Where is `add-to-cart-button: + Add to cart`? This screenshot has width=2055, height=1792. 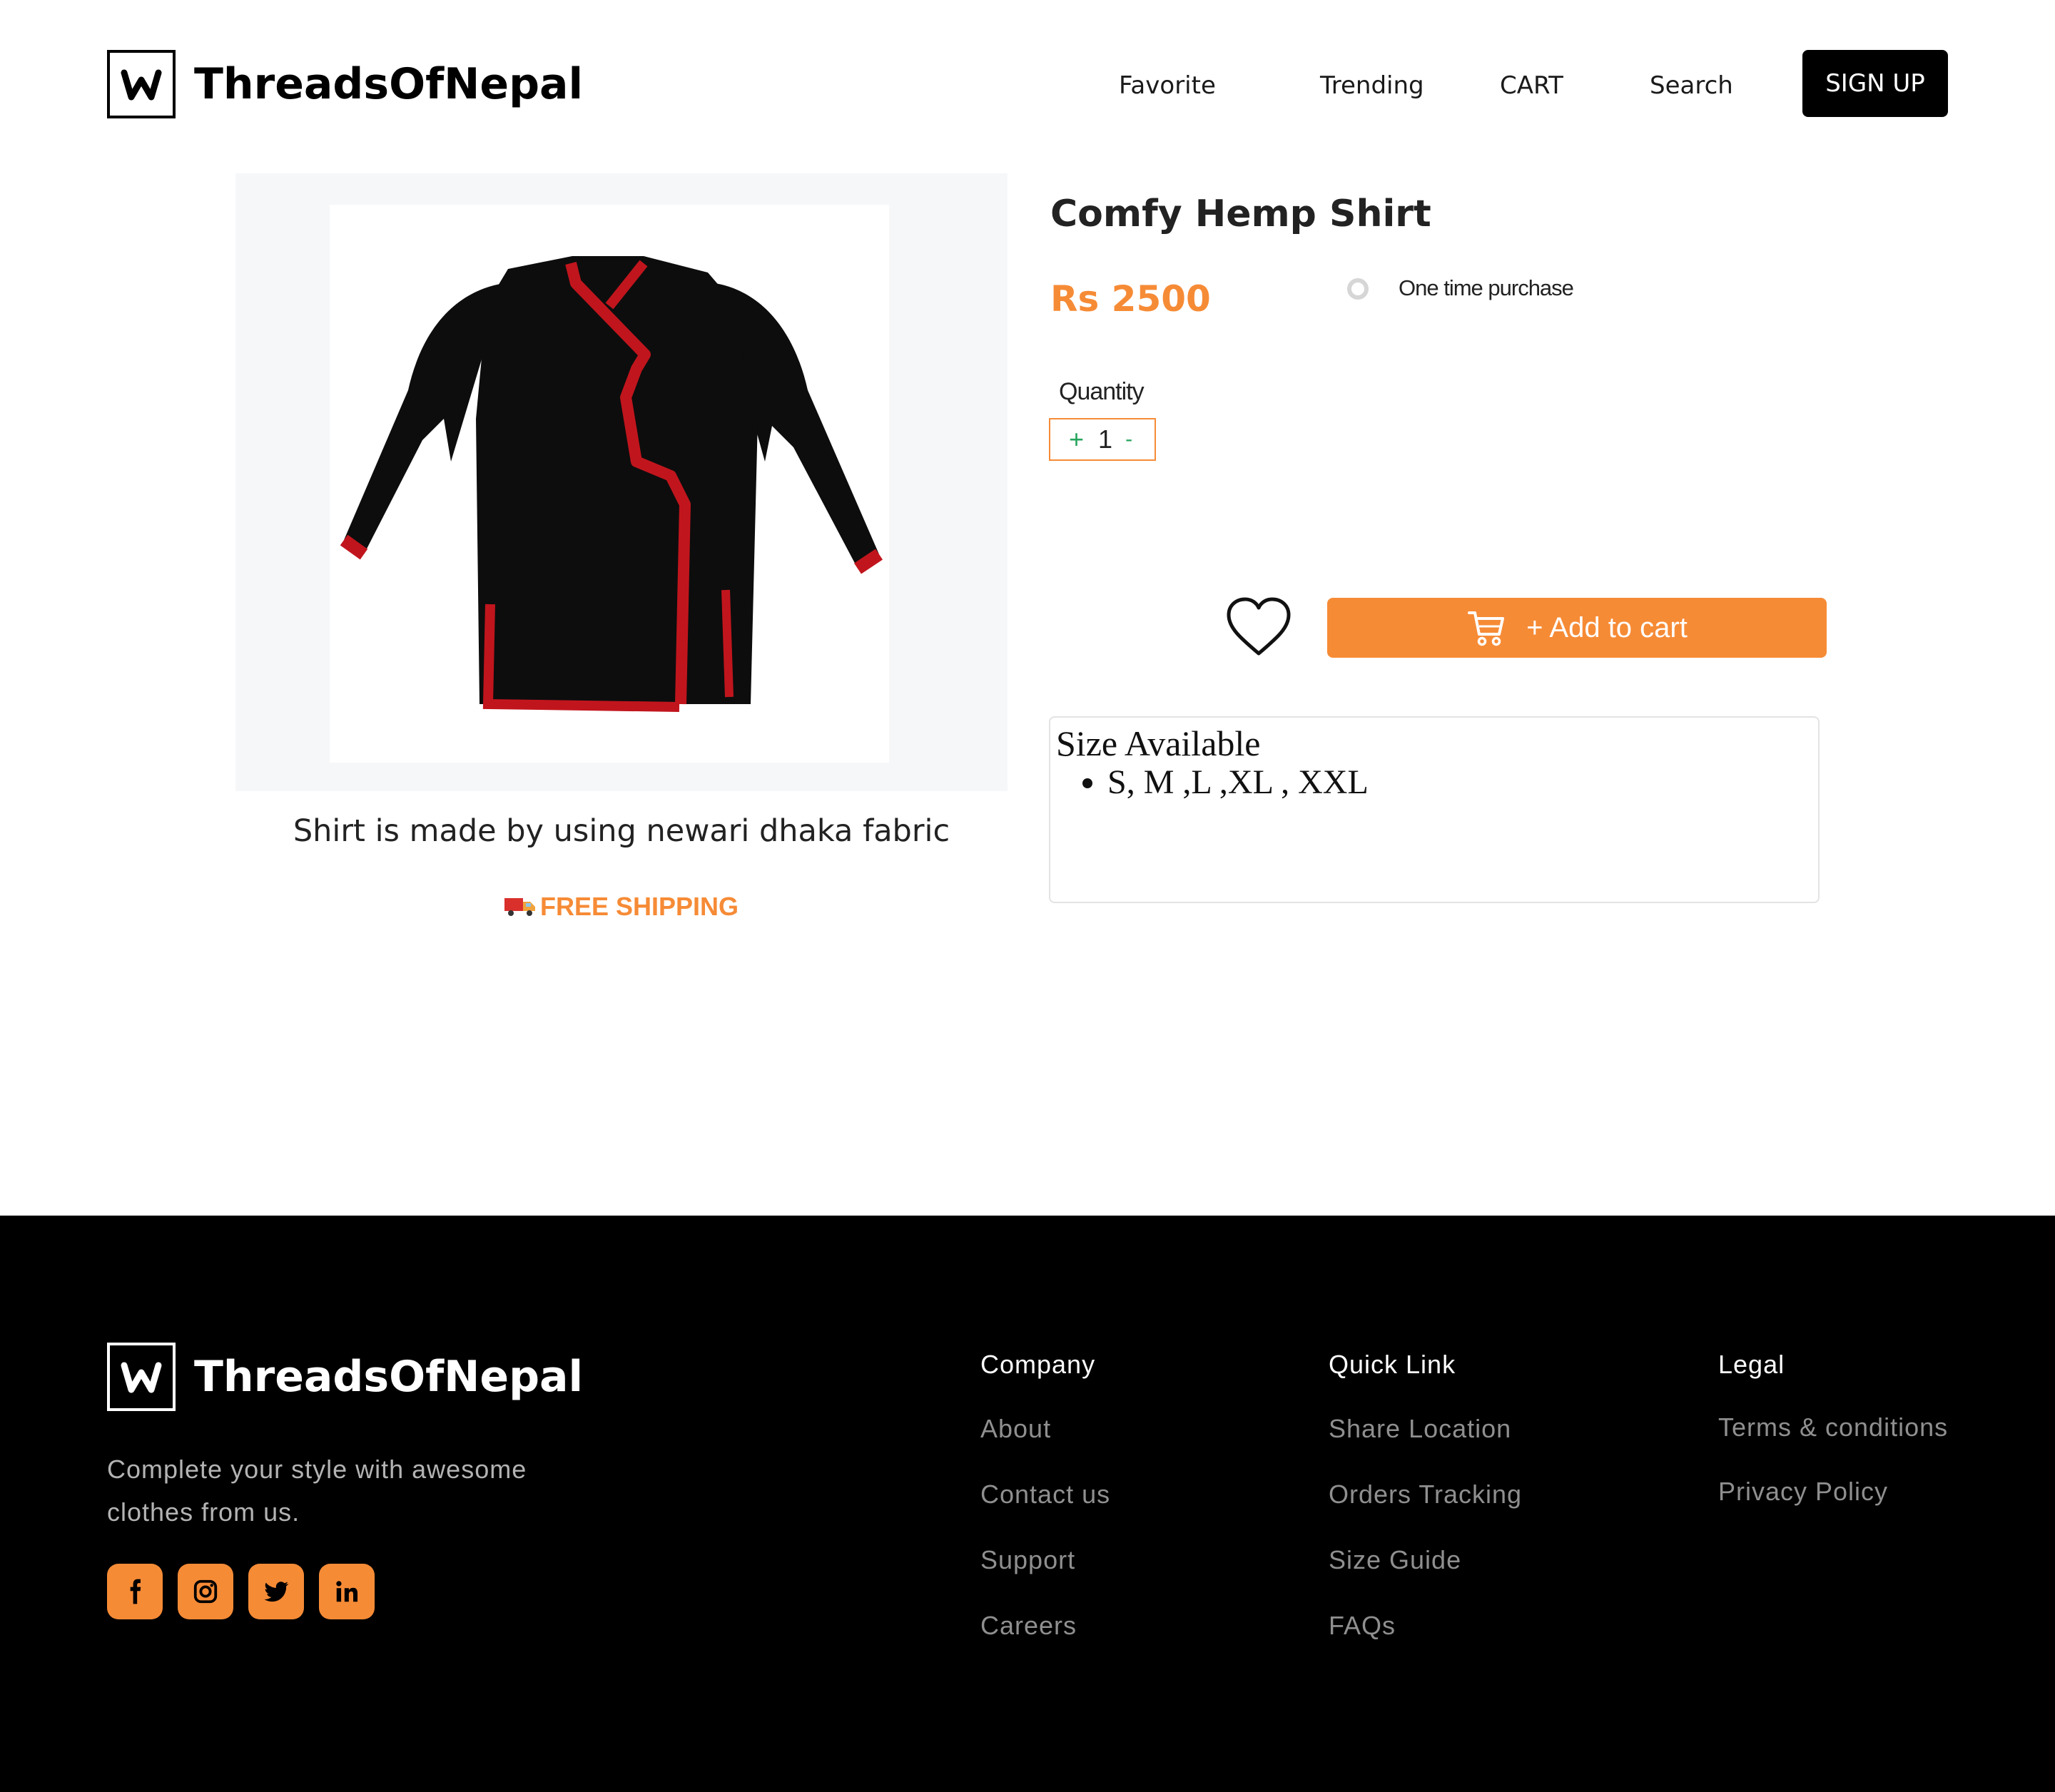 add-to-cart-button: + Add to cart is located at coordinates (1577, 628).